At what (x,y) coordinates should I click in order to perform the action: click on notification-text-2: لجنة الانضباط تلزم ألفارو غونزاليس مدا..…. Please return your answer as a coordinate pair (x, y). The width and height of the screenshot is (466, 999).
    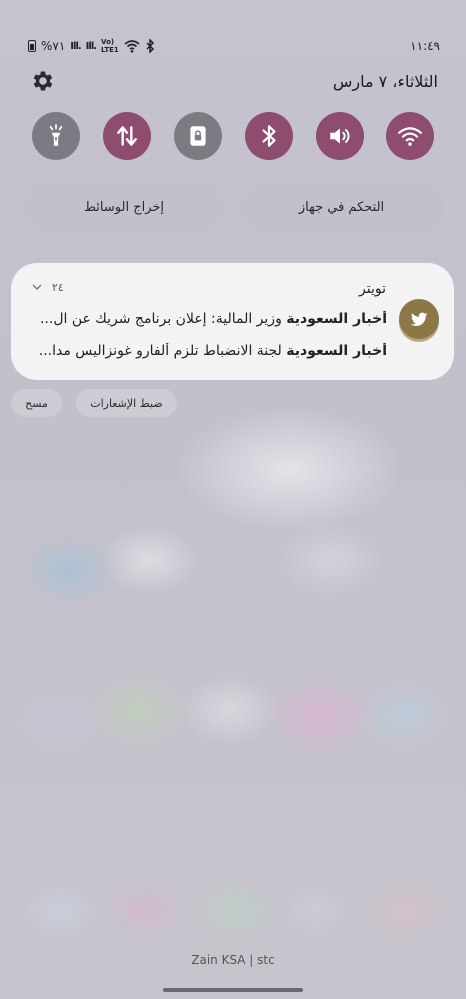
    Looking at the image, I should click on (160, 351).